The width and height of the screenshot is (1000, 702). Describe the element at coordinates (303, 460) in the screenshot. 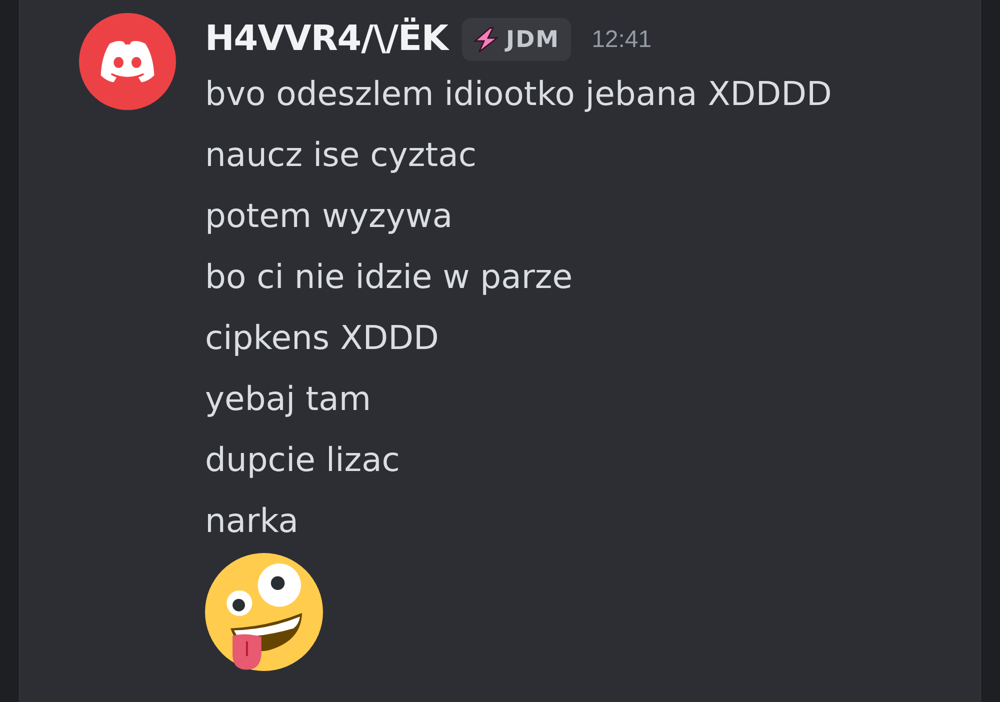

I see `message-text: dupcie lizac` at that location.